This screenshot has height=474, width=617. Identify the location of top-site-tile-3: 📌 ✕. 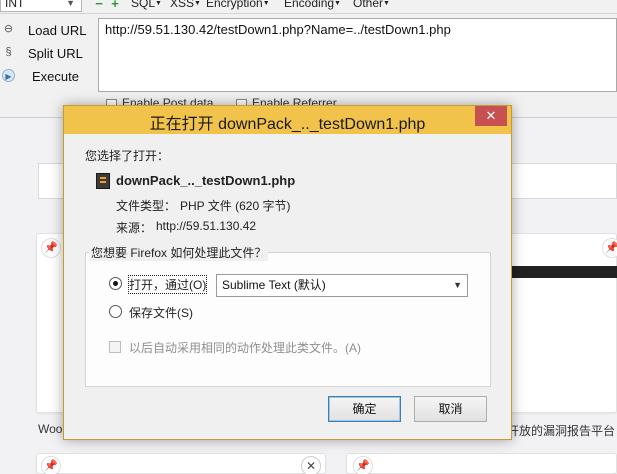
(181, 463).